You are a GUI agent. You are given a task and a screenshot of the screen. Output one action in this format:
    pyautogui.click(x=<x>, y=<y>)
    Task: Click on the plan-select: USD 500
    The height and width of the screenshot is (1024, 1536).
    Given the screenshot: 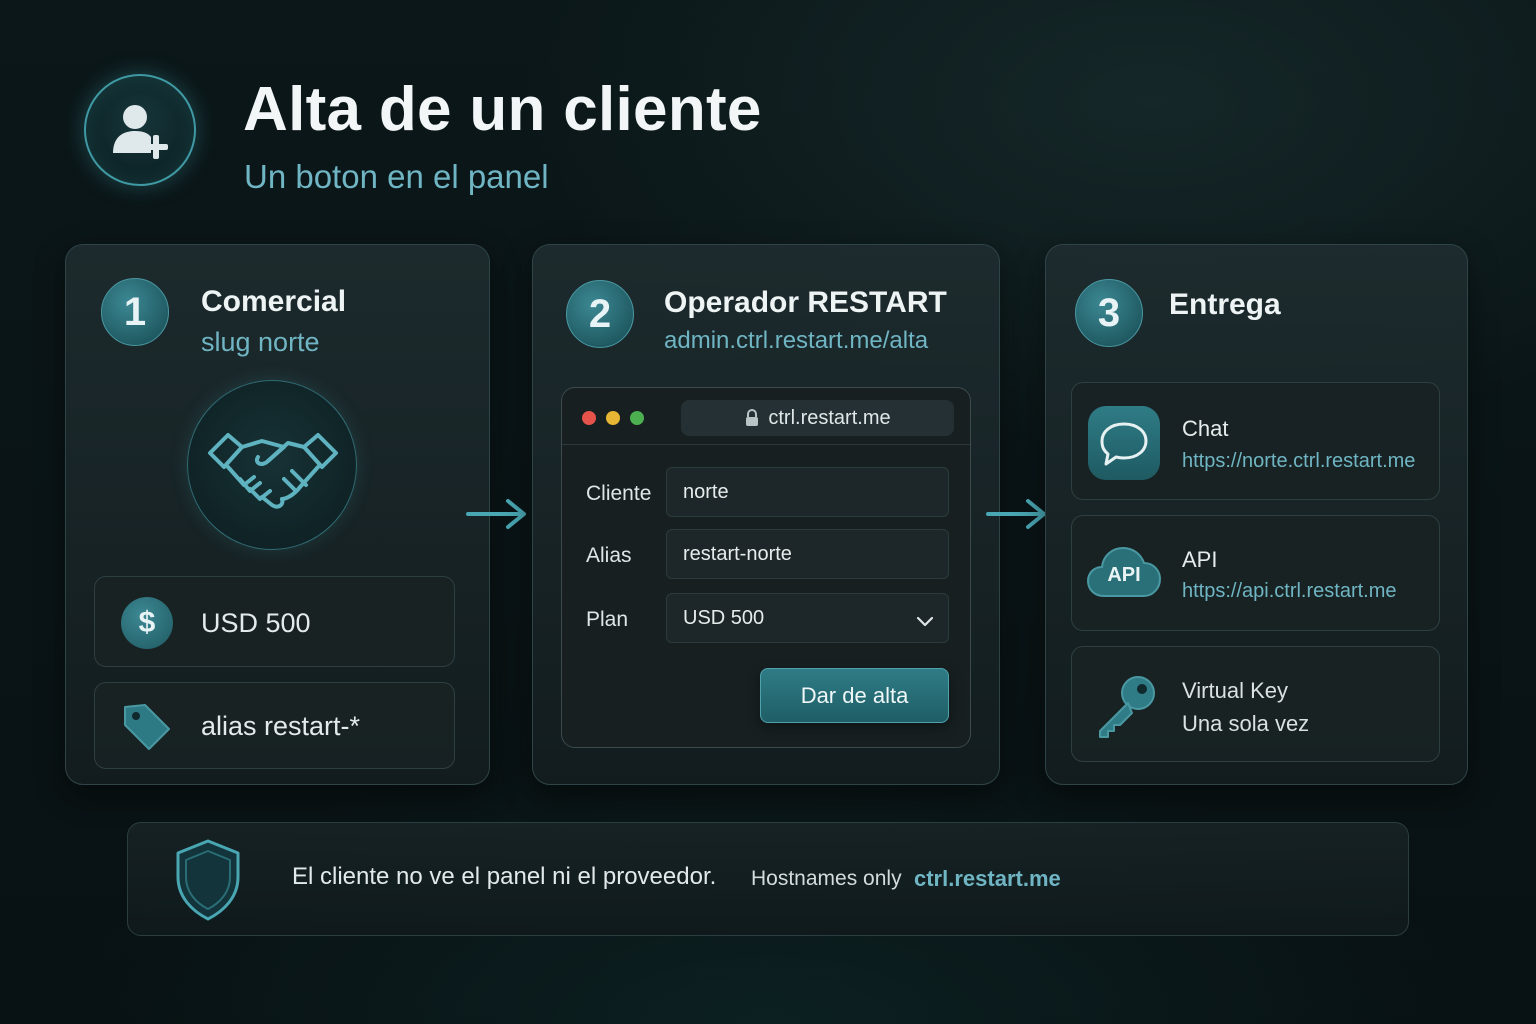 What is the action you would take?
    pyautogui.click(x=807, y=618)
    